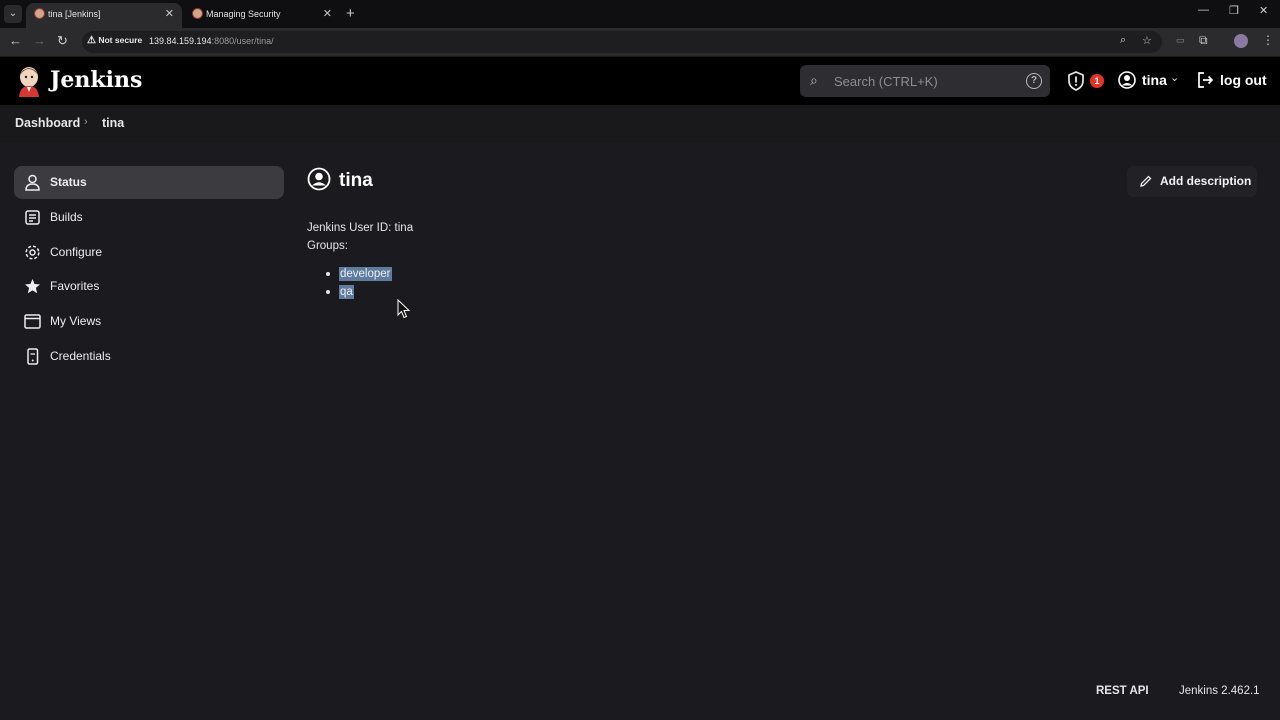 This screenshot has height=720, width=1280. I want to click on mouse-cursor-icon, so click(404, 309).